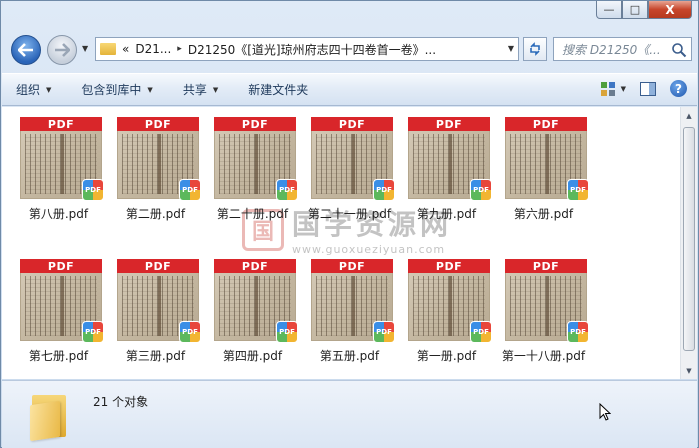  What do you see at coordinates (252, 356) in the screenshot?
I see `file-name: 第四册.pdf` at bounding box center [252, 356].